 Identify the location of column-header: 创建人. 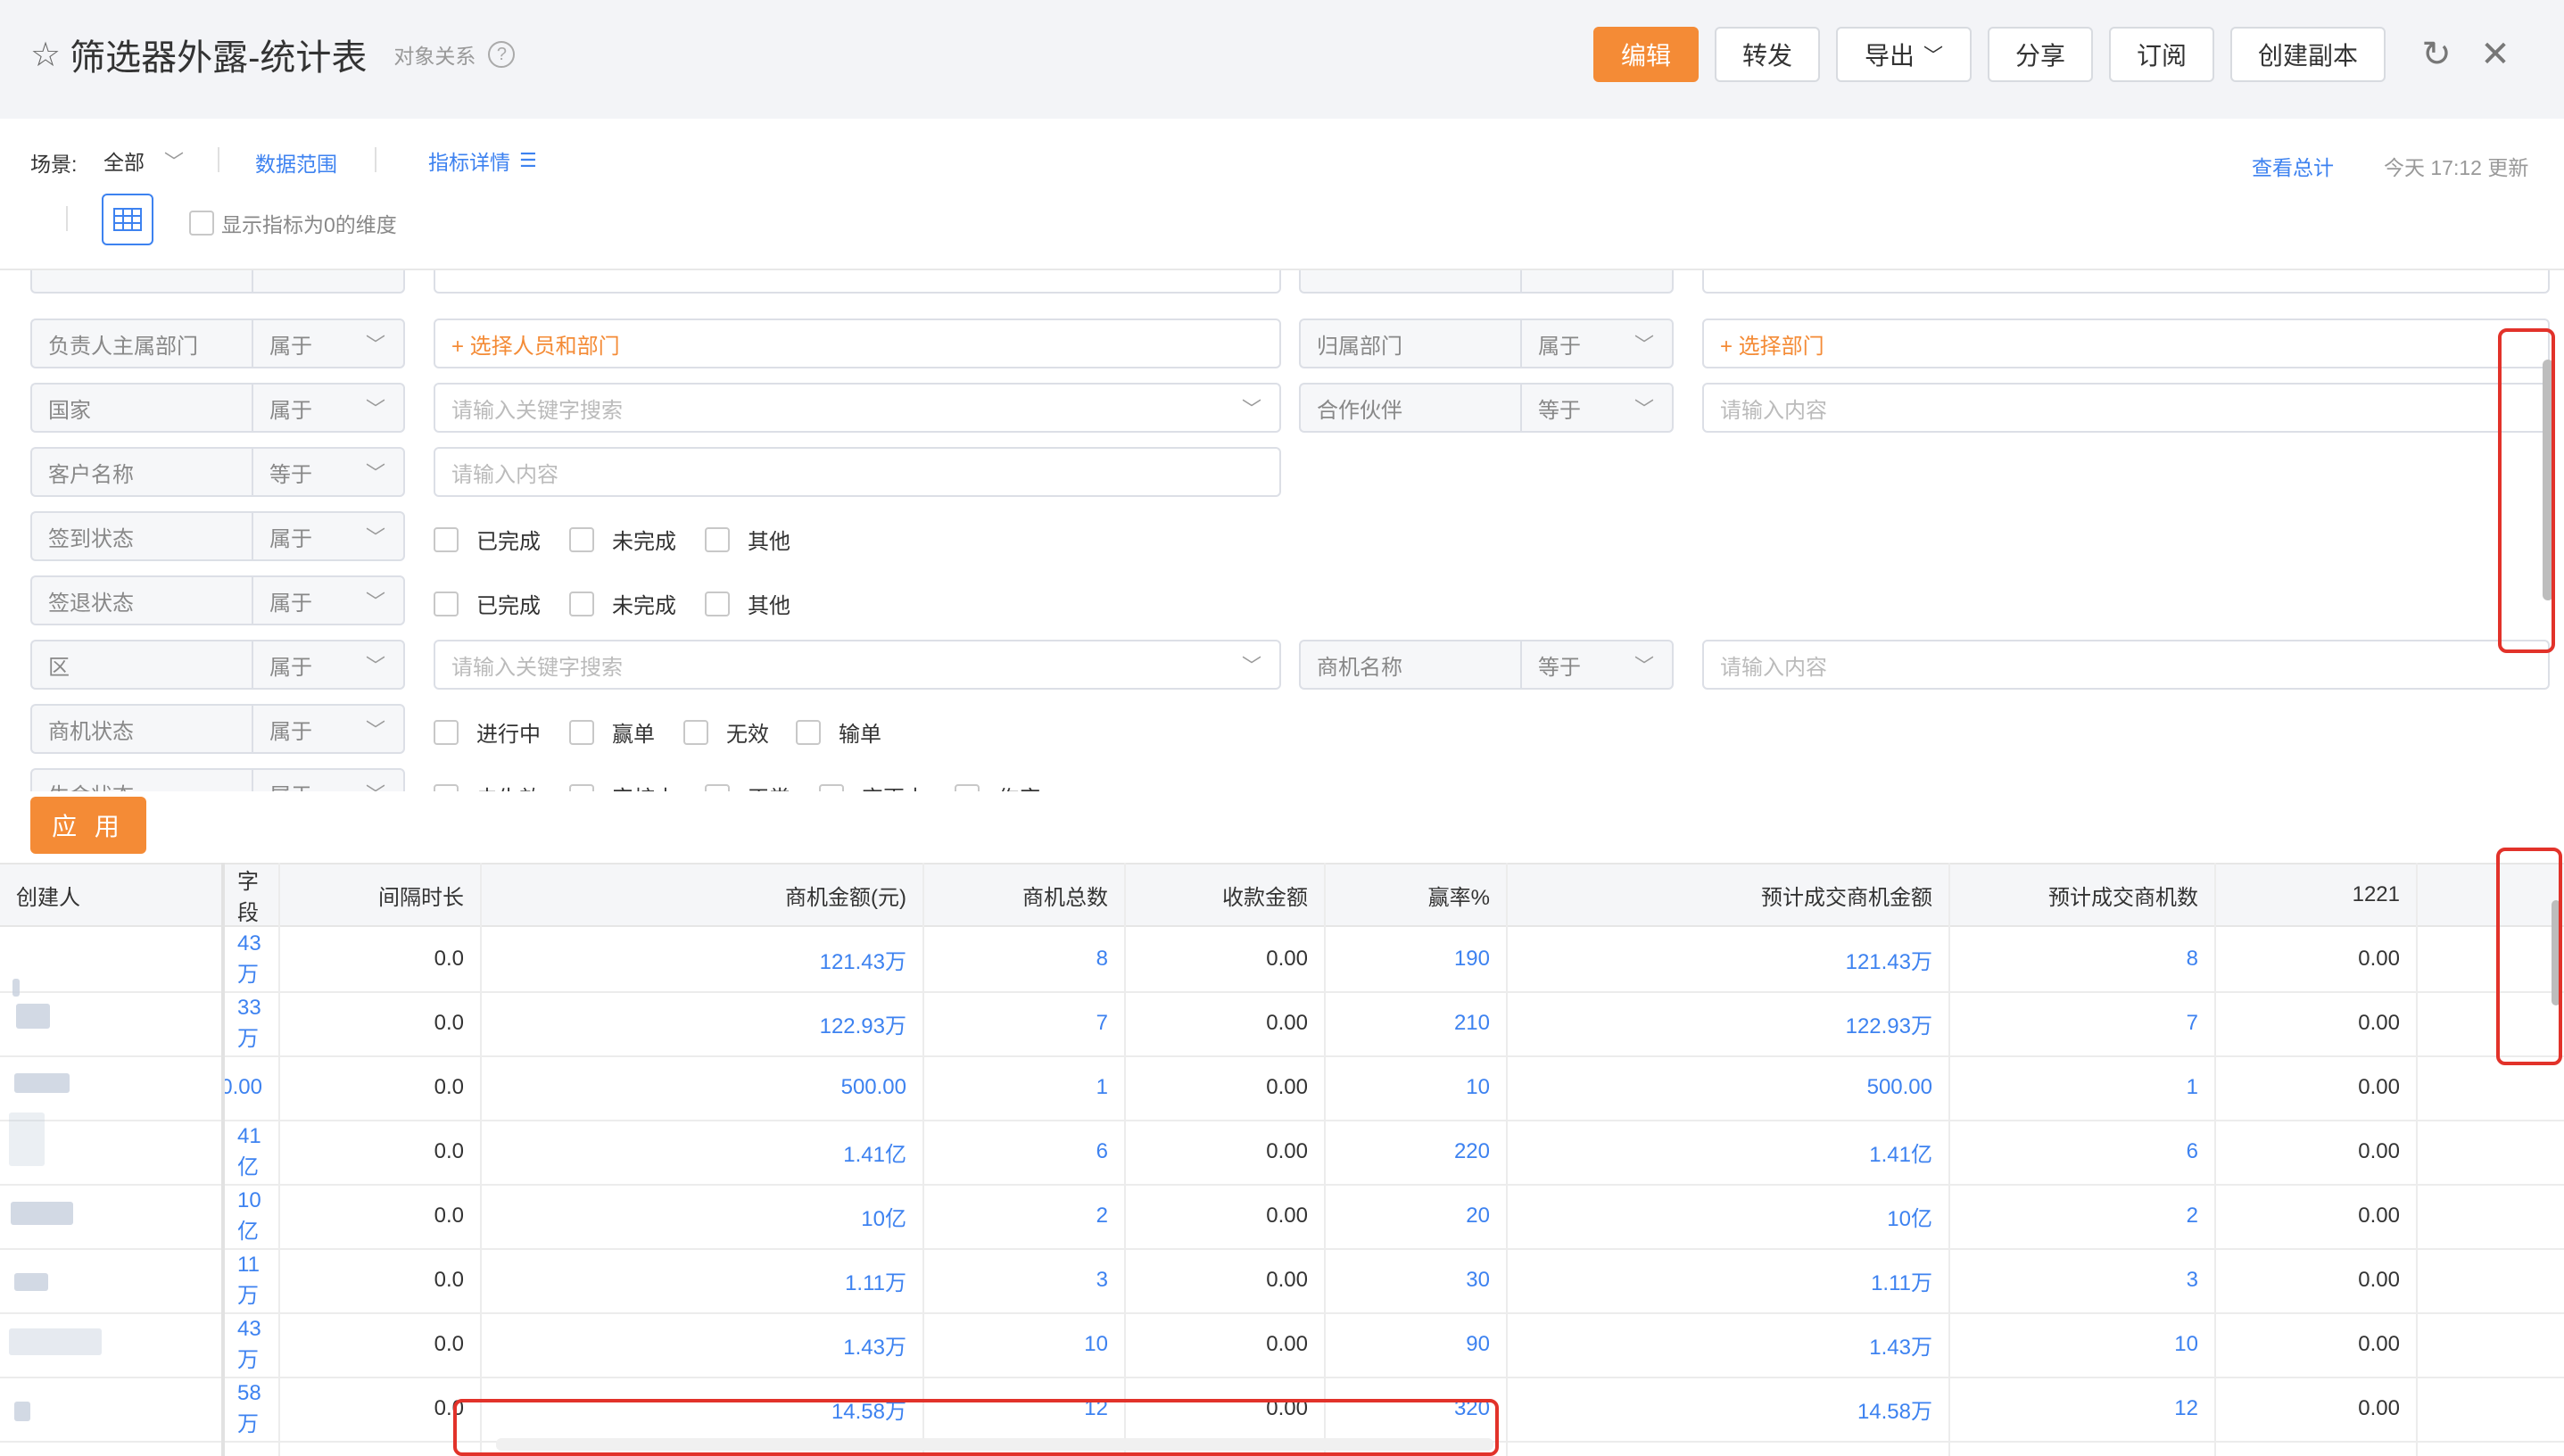
(110, 895).